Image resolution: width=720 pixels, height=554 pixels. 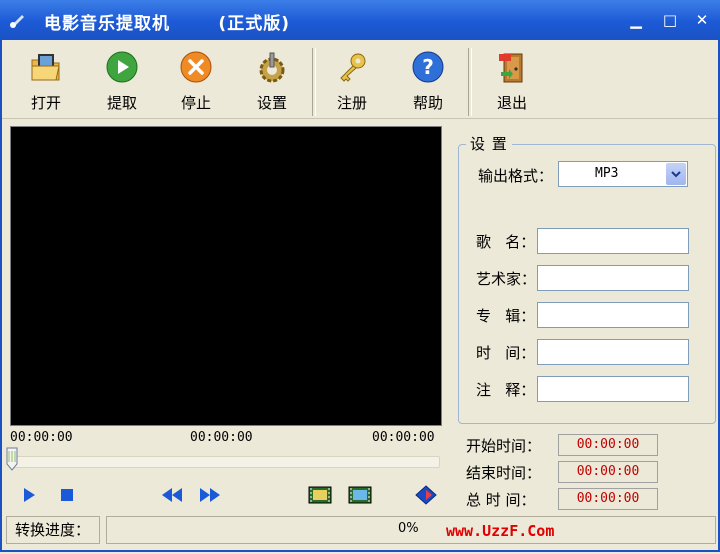 I want to click on music-note-icon, so click(x=17, y=21).